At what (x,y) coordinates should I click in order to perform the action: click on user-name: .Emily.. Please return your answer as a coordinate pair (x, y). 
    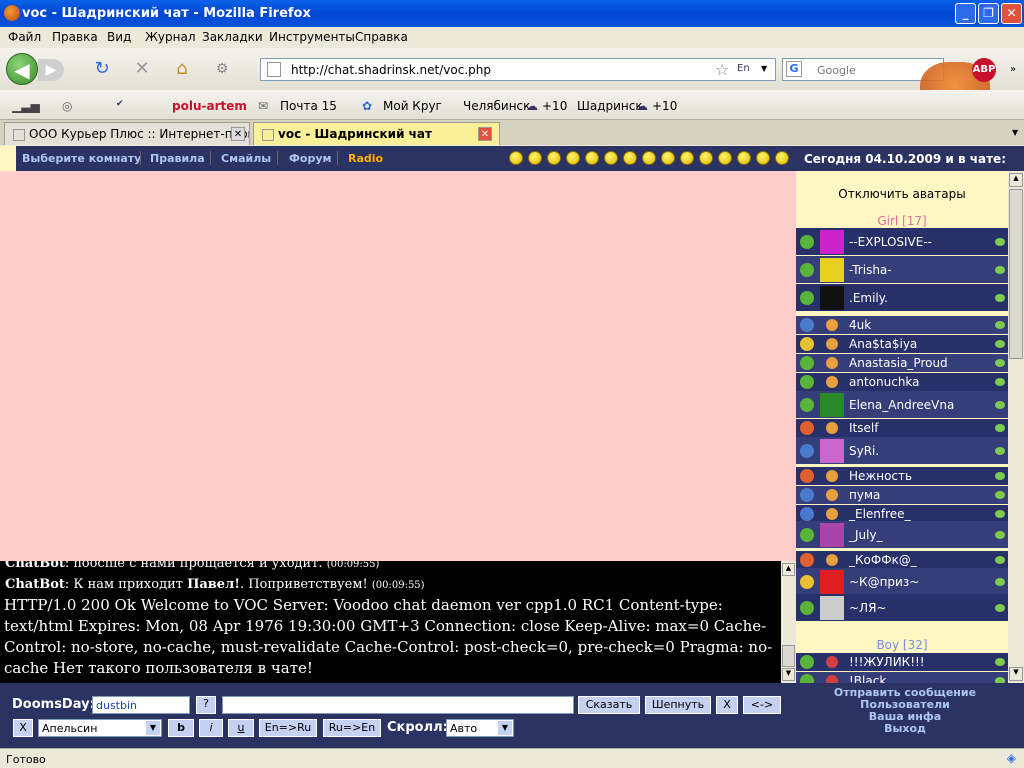
    Looking at the image, I should click on (868, 298).